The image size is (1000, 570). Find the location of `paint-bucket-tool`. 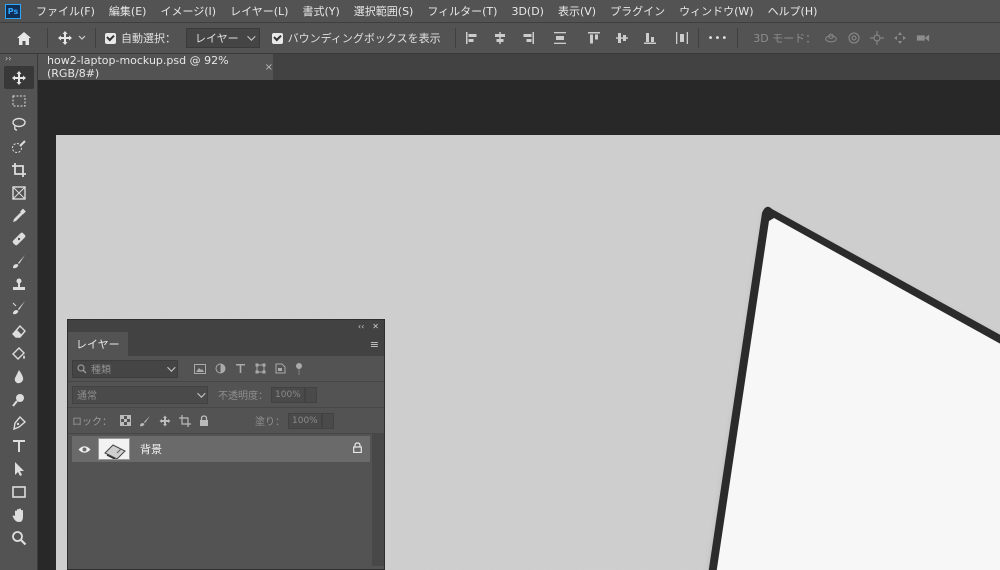

paint-bucket-tool is located at coordinates (19, 353).